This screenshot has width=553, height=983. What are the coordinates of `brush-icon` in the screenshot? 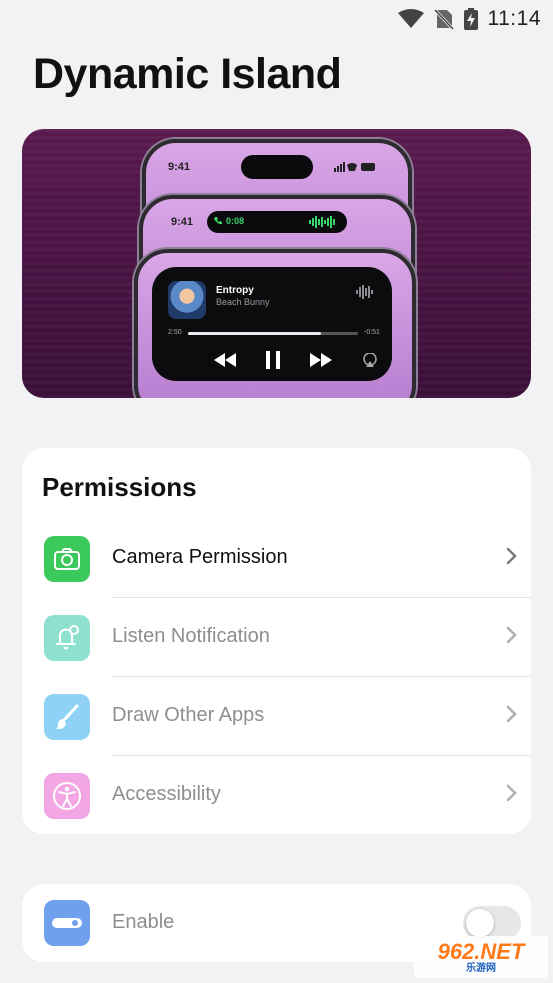 It's located at (67, 717).